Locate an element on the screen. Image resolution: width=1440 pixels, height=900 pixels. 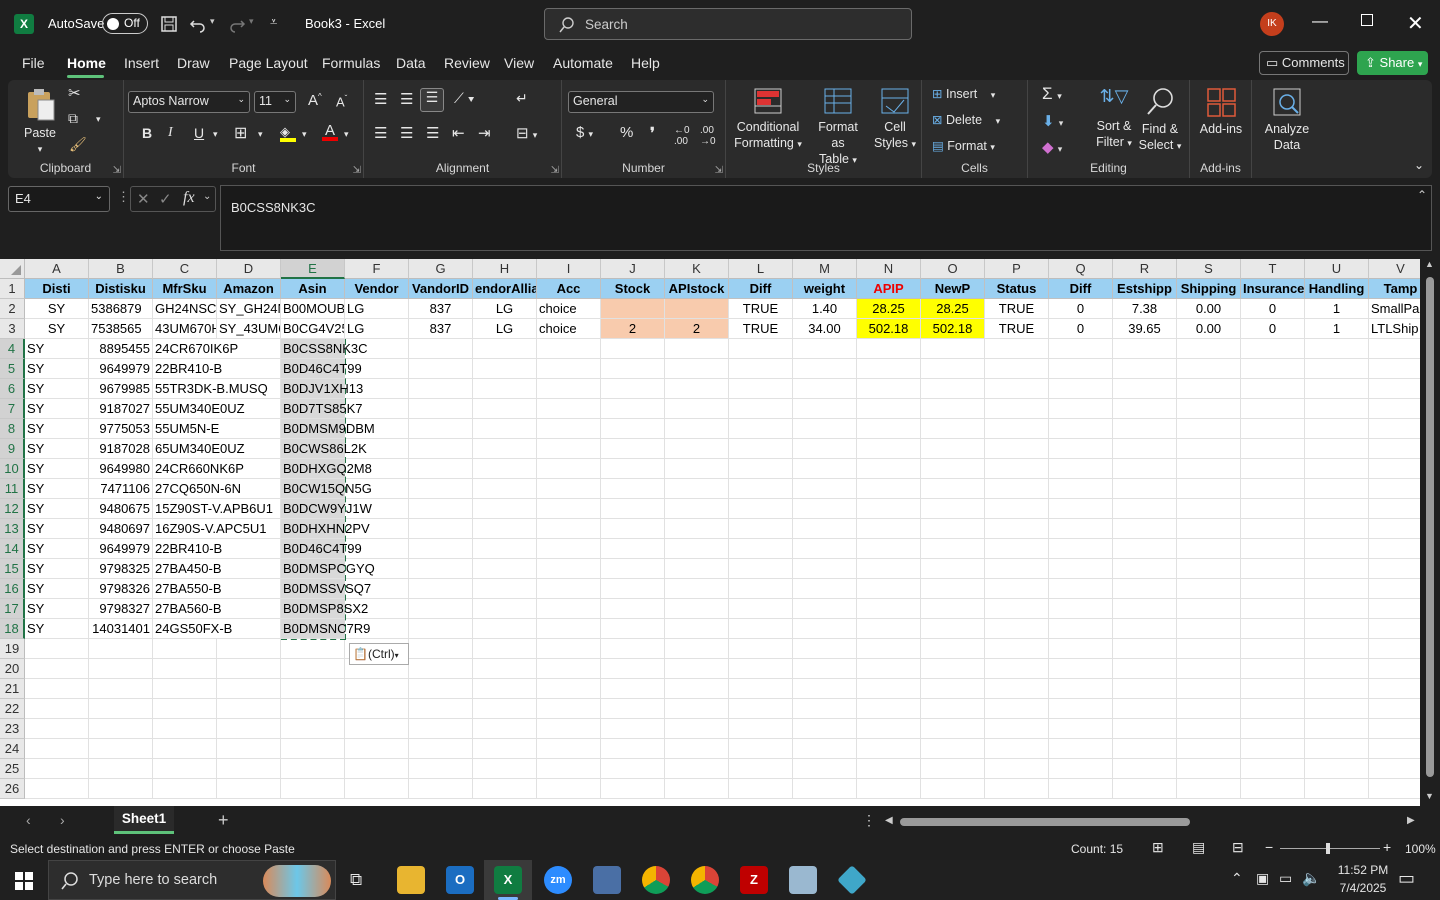
cell: 34.00 is located at coordinates (825, 329).